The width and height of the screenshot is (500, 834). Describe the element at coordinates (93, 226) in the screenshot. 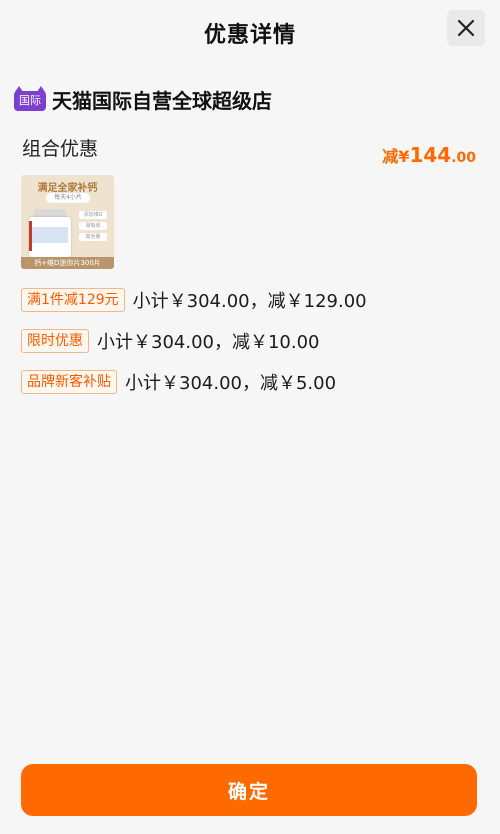

I see `product-feature: 易吸收` at that location.